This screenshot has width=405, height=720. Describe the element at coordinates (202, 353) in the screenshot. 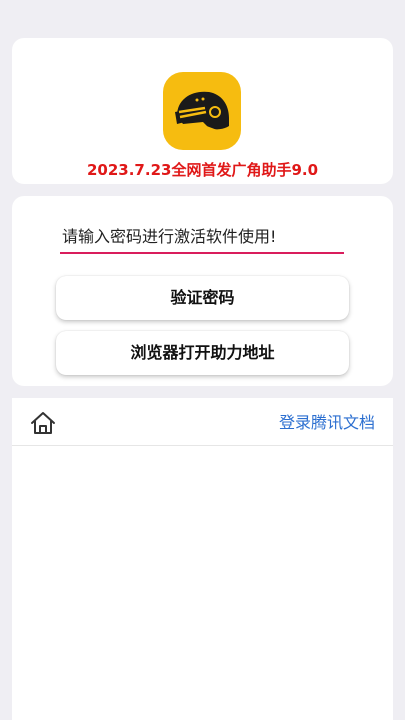

I see `open-in-browser-button: 浏览器打开助力地址` at that location.